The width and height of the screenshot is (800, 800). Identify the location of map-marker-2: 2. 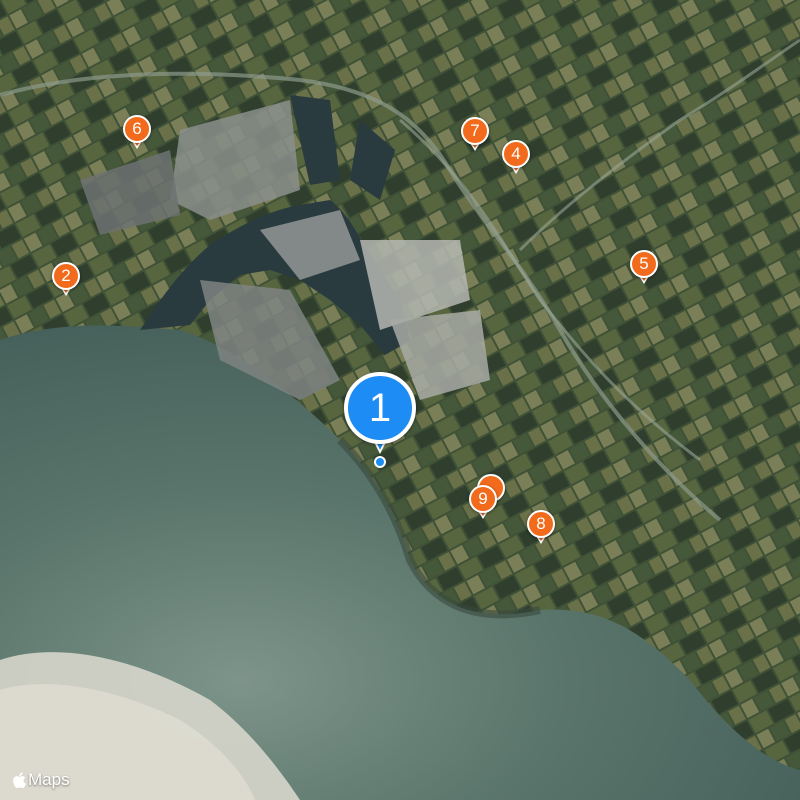
(66, 281).